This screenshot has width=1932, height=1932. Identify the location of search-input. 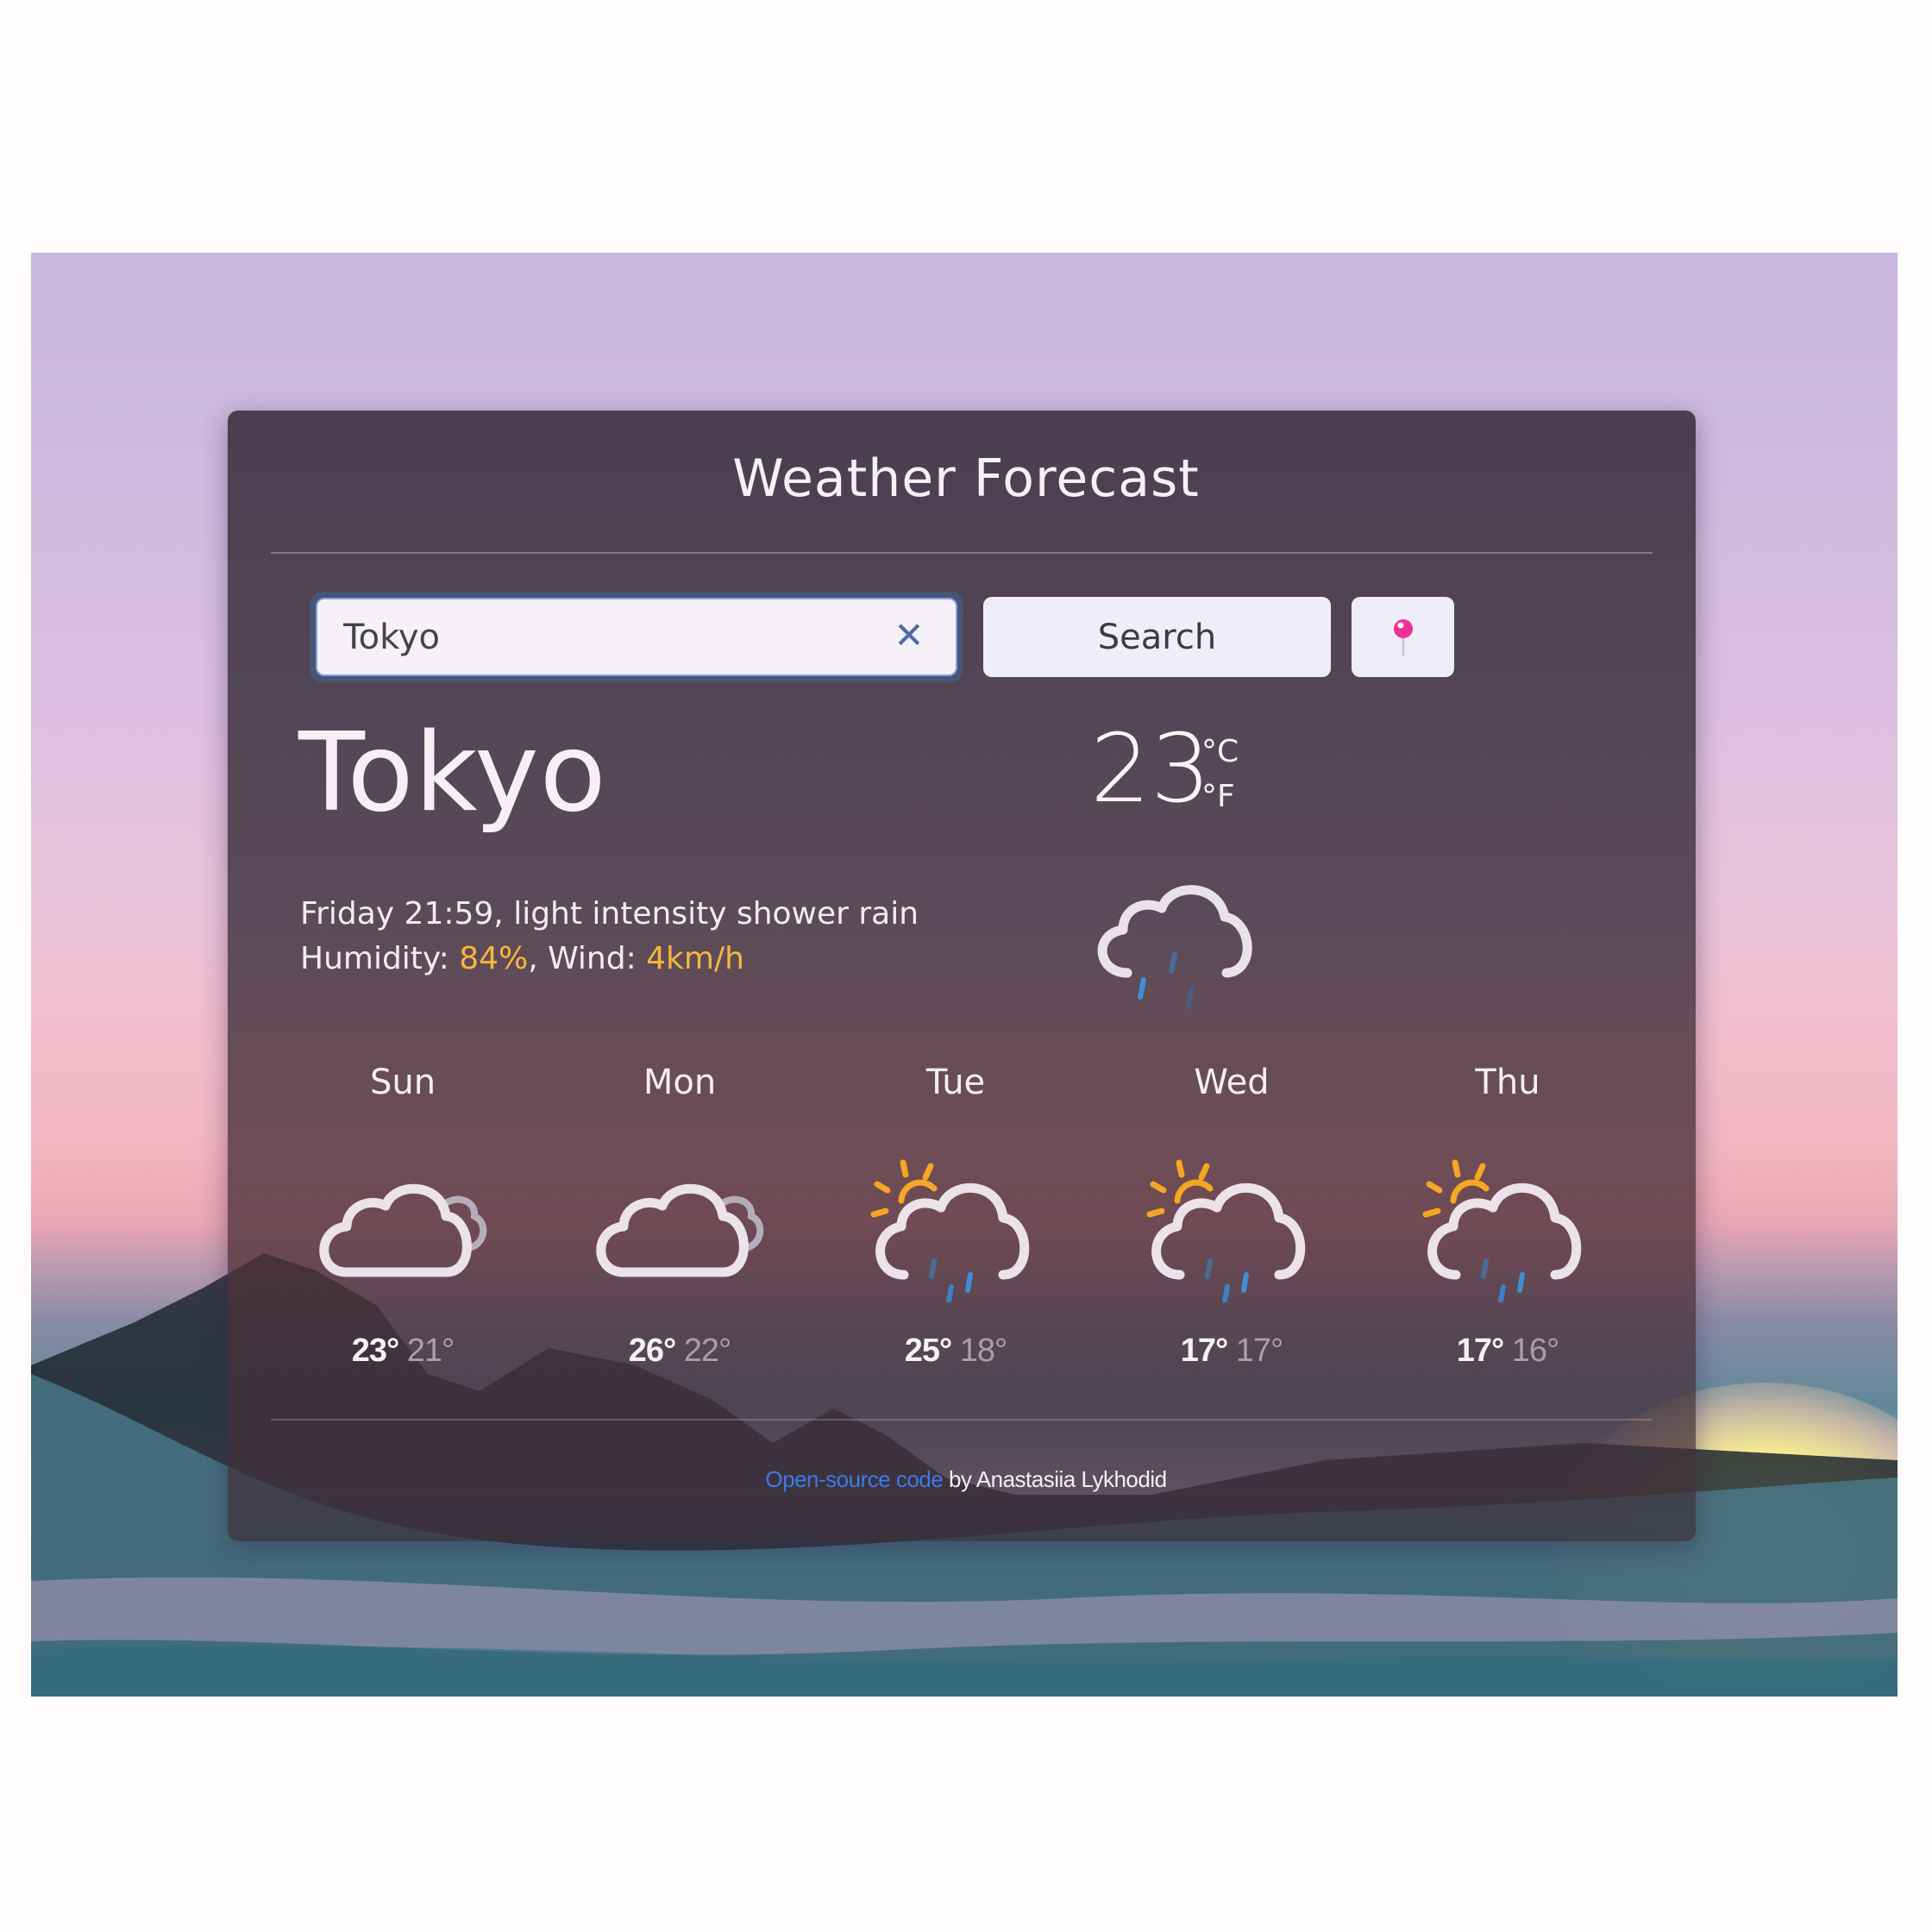
(602, 636).